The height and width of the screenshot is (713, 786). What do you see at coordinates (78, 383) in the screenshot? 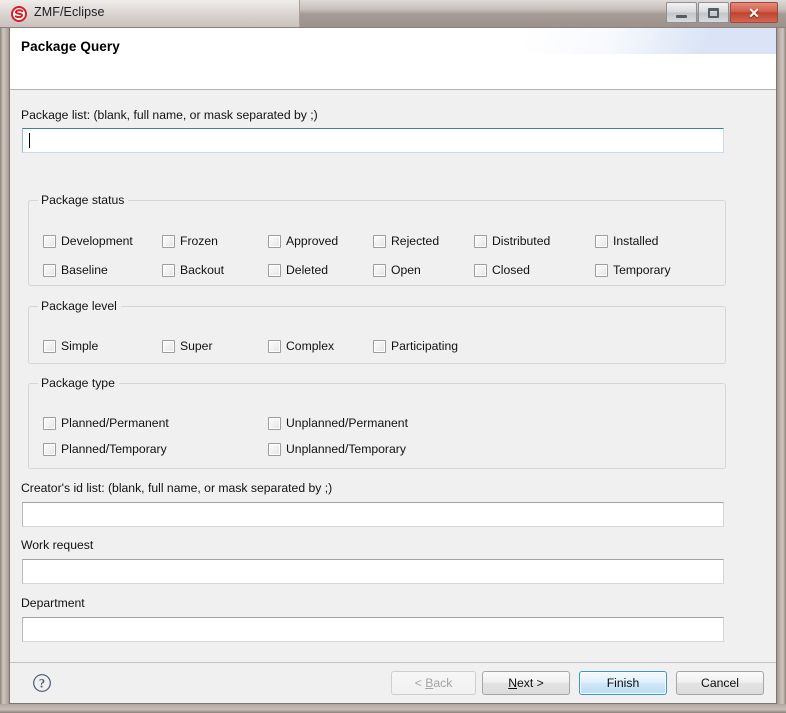
I see `package-type-legend: Package type` at bounding box center [78, 383].